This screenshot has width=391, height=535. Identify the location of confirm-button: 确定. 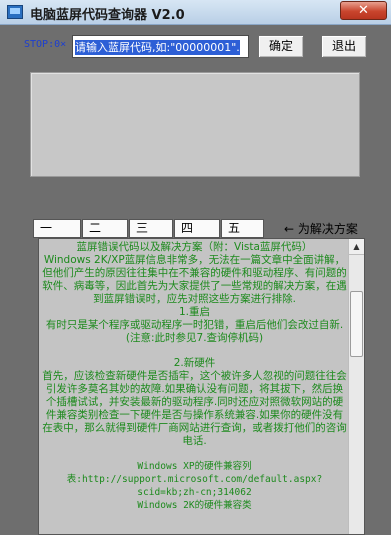
(281, 46).